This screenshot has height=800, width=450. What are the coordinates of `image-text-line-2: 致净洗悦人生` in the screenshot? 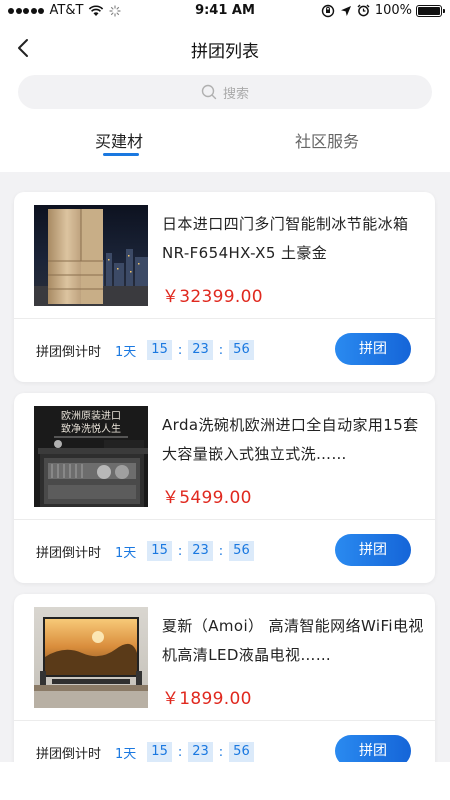 It's located at (91, 428).